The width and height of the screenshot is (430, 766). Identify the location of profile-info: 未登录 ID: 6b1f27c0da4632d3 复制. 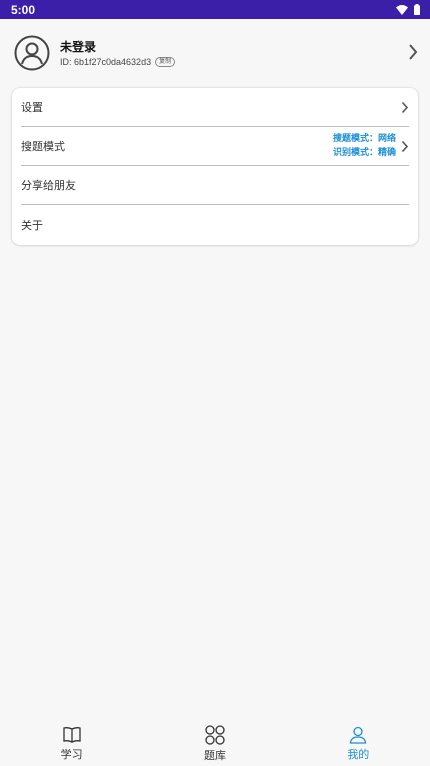
(118, 53).